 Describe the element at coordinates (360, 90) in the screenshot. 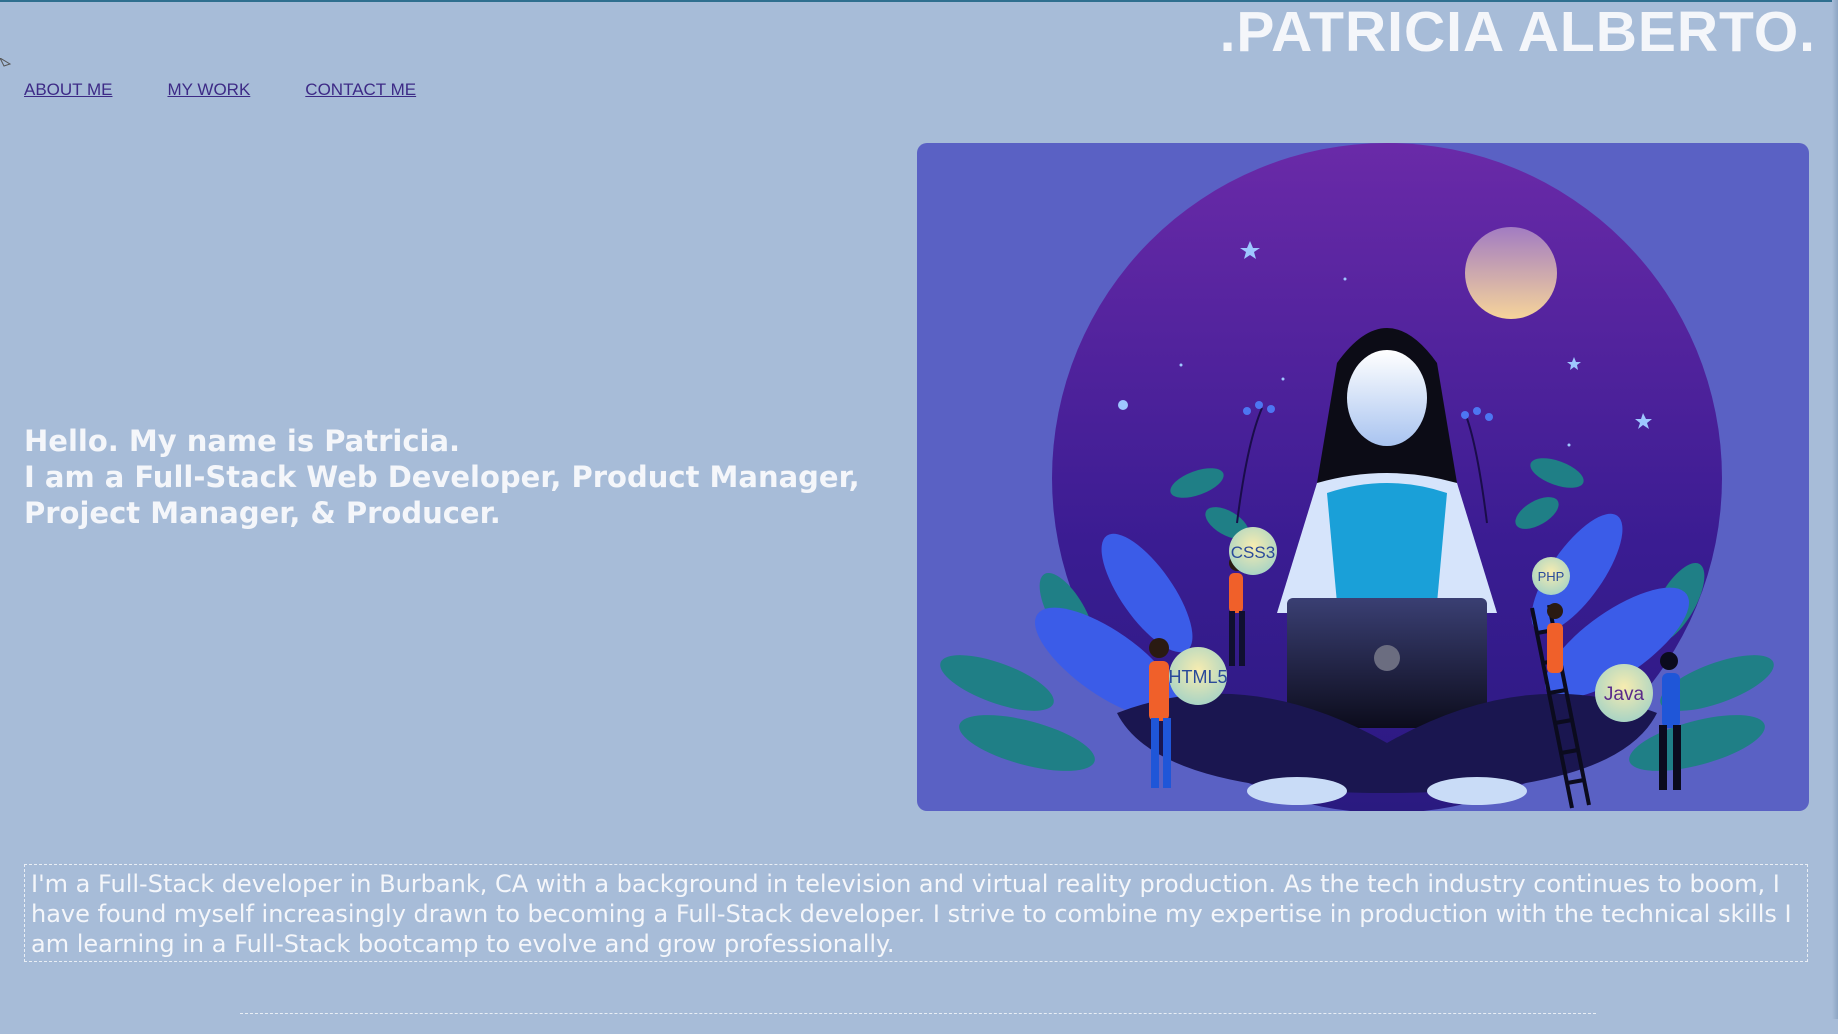

I see `nav-link-contact-me: CONTACT ME` at that location.